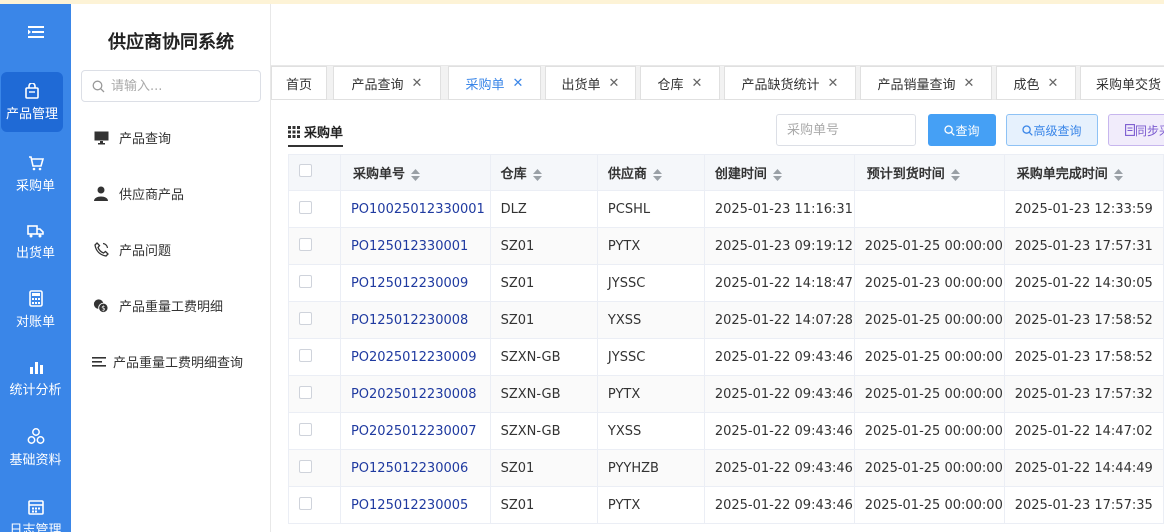  I want to click on tab-label: 仓库, so click(670, 85).